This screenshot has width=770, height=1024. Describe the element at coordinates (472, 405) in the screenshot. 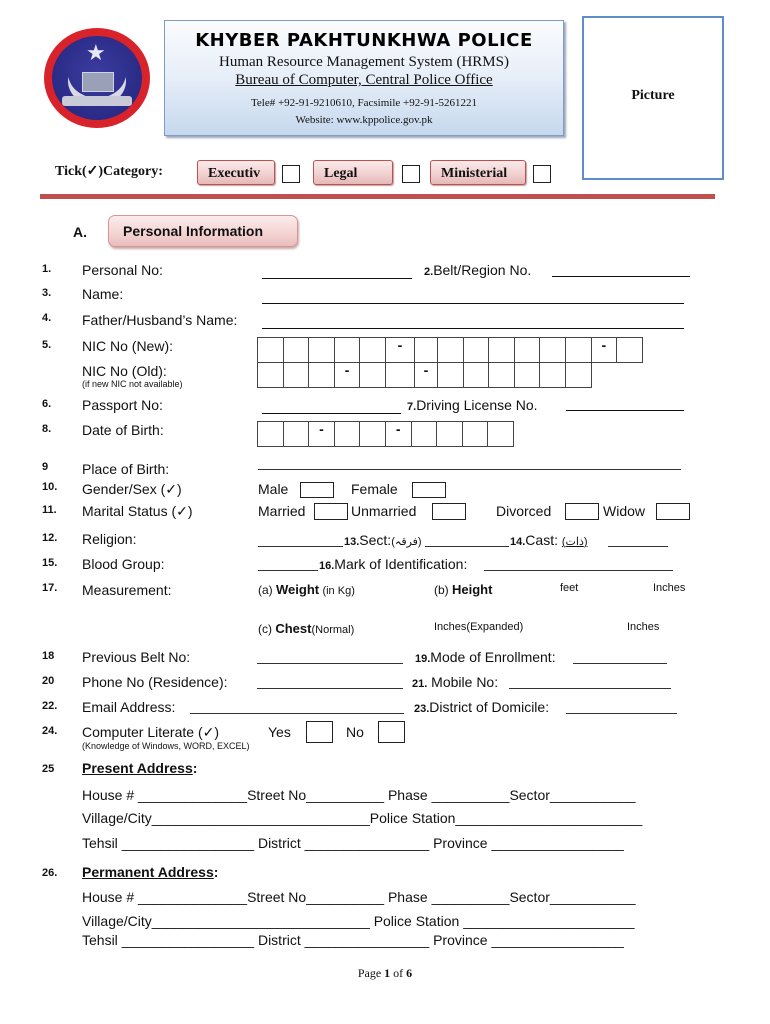

I see `driving-license-label: 7.Driving License No.` at that location.